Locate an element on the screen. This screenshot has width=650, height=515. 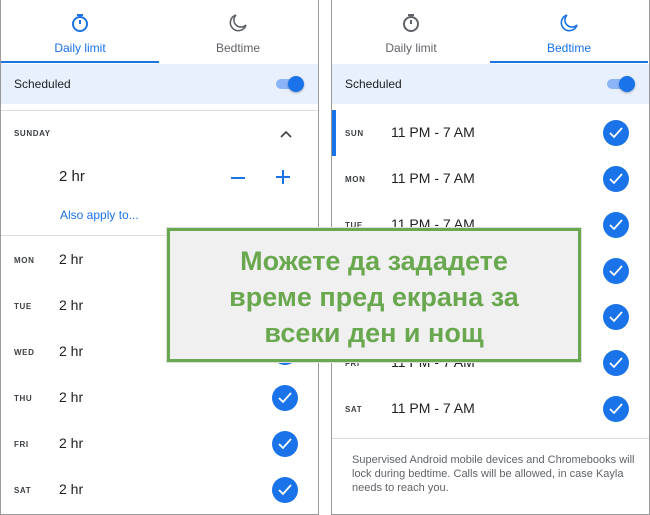
caption-line: Можете да зададете is located at coordinates (374, 261).